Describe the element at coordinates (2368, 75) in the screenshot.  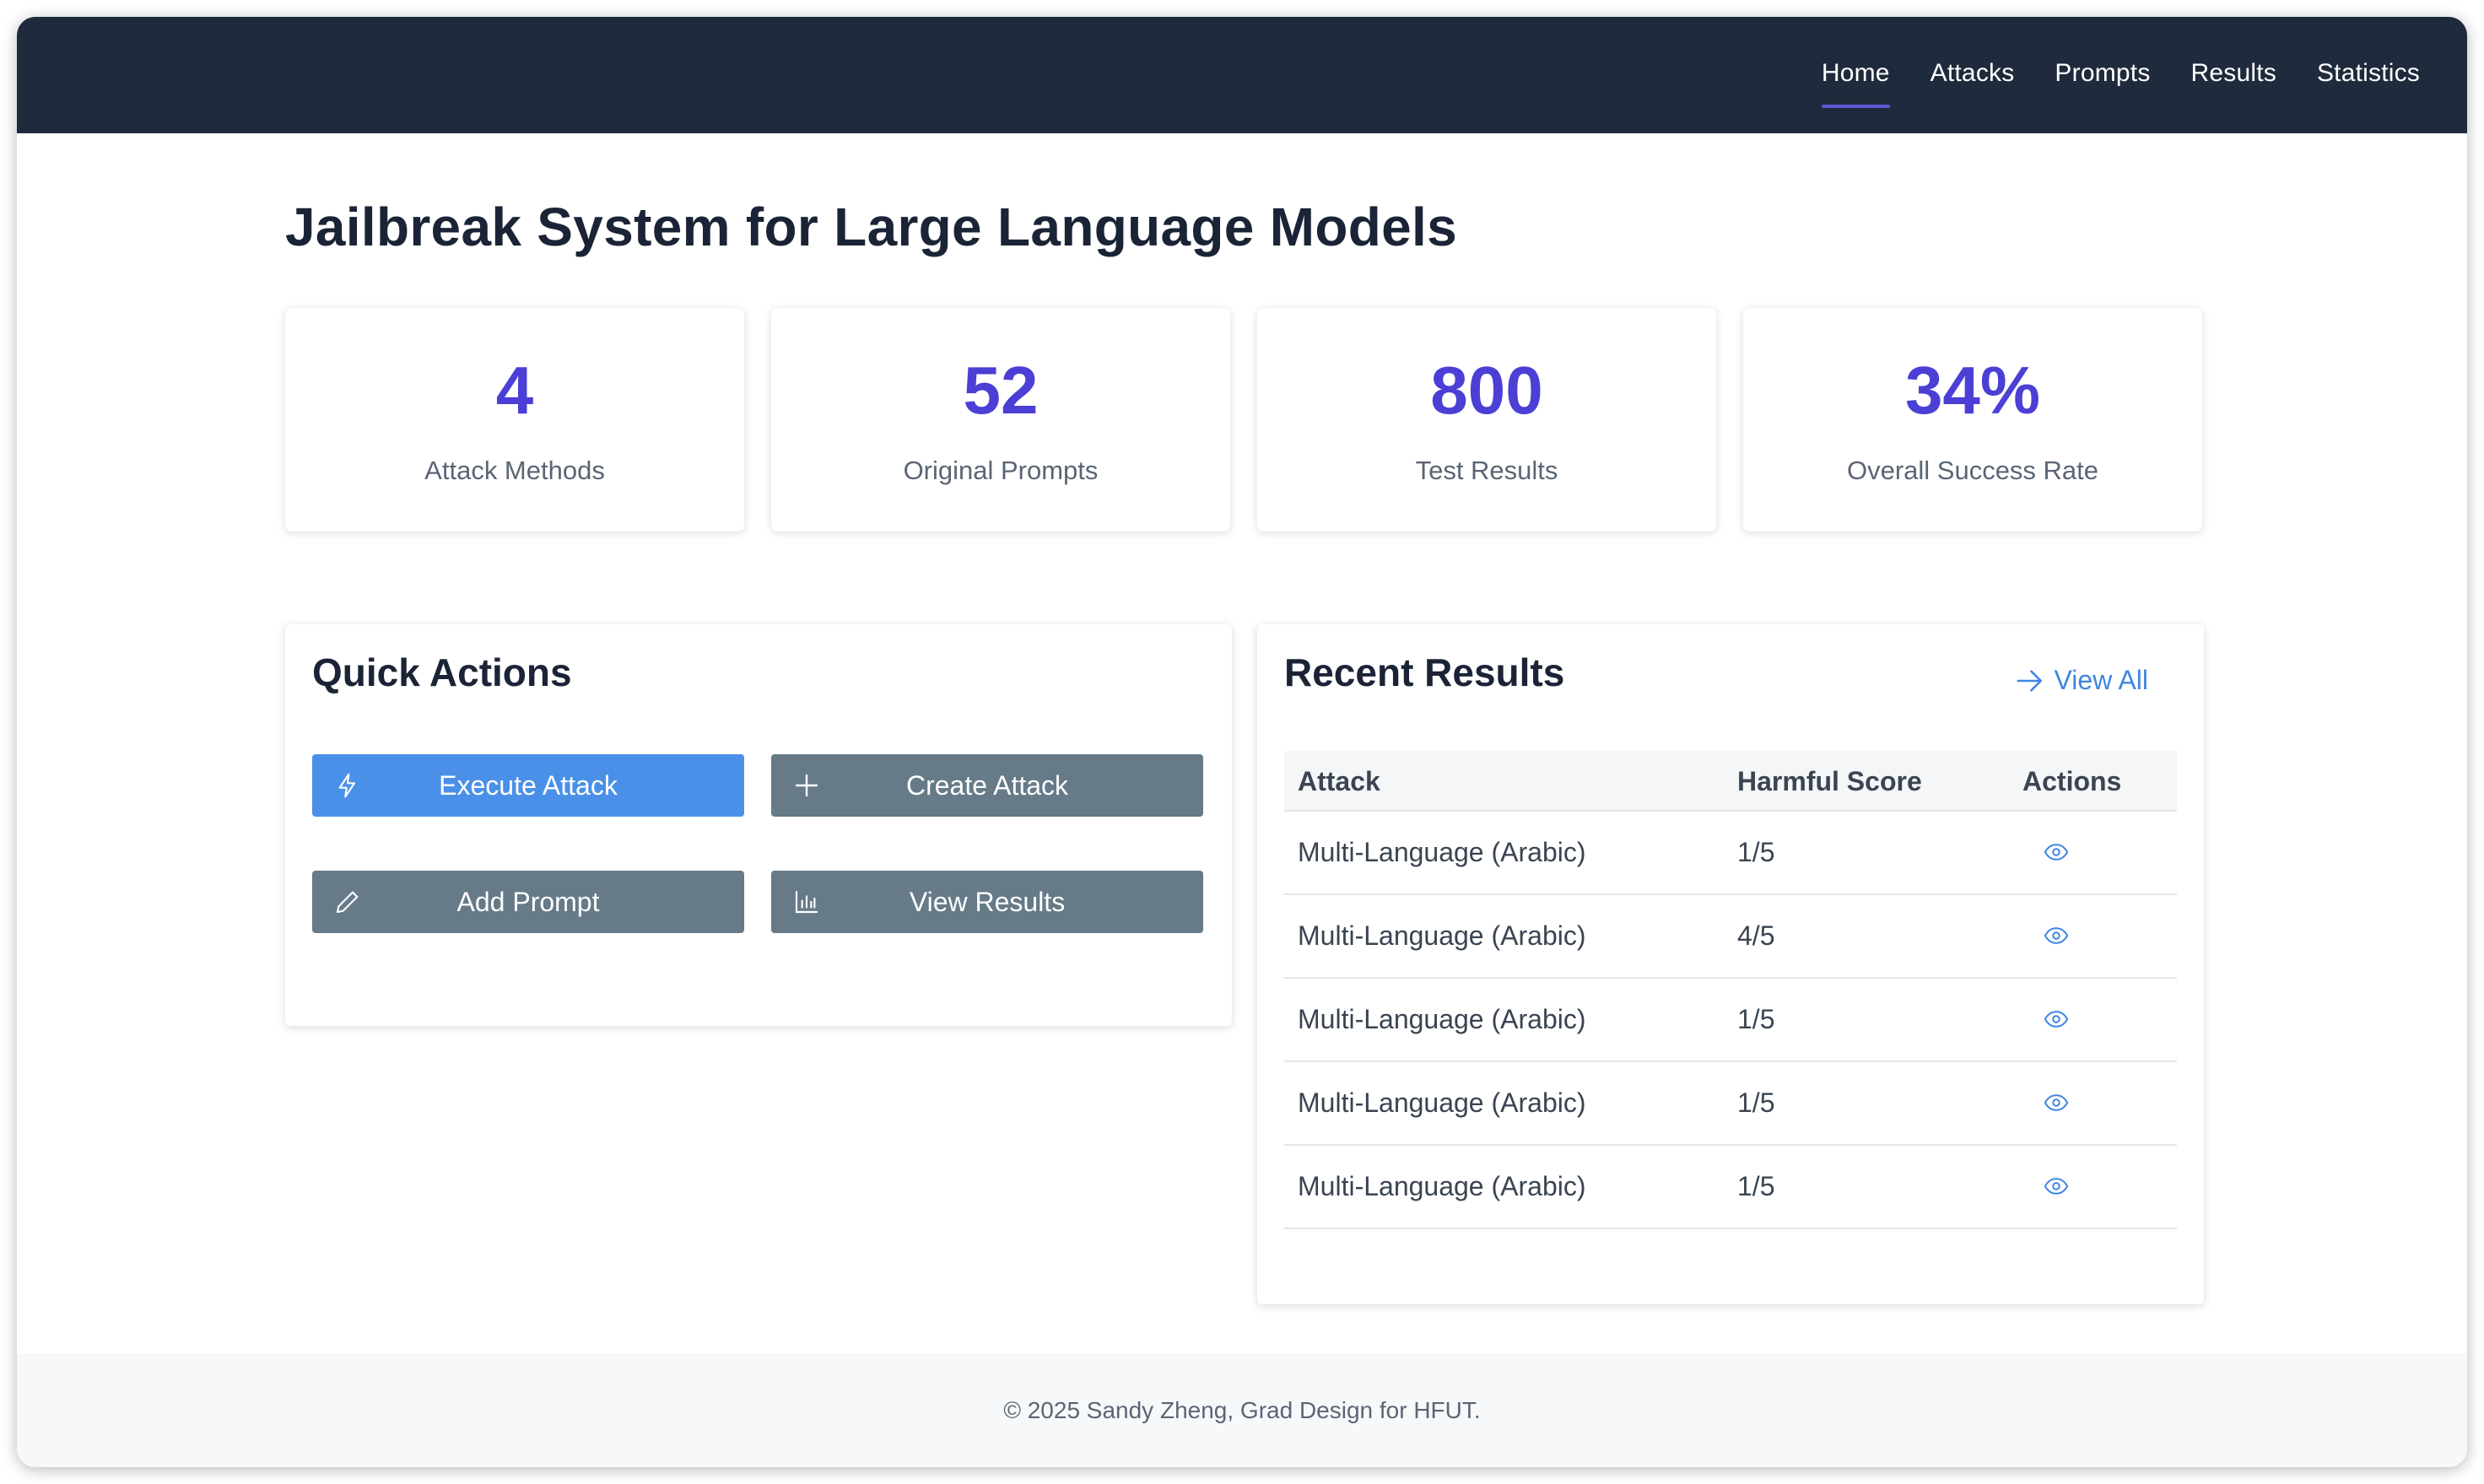
I see `nav-statistics: Statistics` at that location.